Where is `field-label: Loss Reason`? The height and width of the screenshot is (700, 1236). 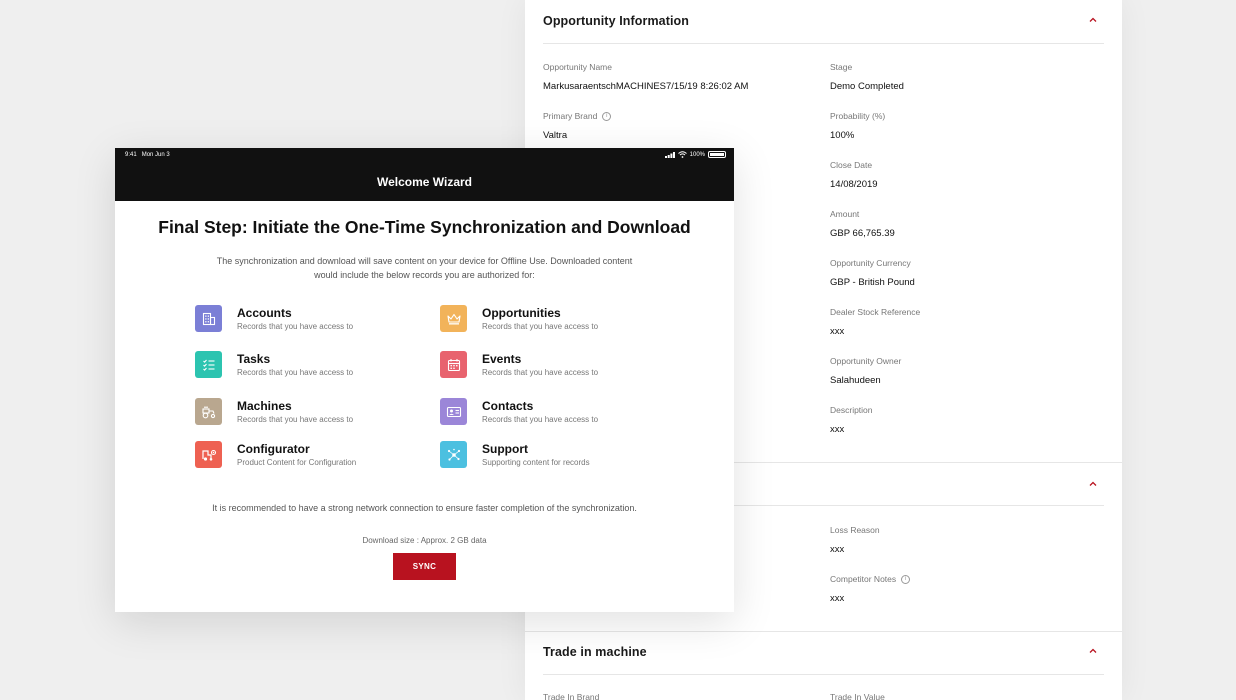 field-label: Loss Reason is located at coordinates (855, 530).